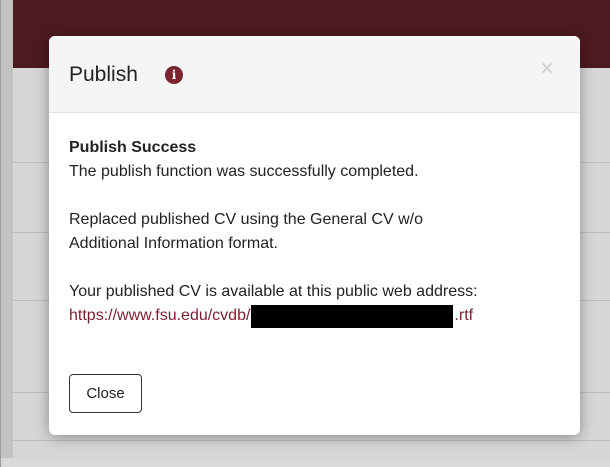 Image resolution: width=610 pixels, height=467 pixels. I want to click on published-cv-link: https://www.fsu.edu/cvdb/ .rtf, so click(316, 316).